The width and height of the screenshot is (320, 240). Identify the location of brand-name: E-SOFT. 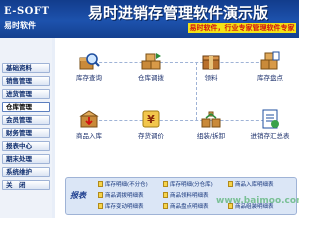
(27, 11).